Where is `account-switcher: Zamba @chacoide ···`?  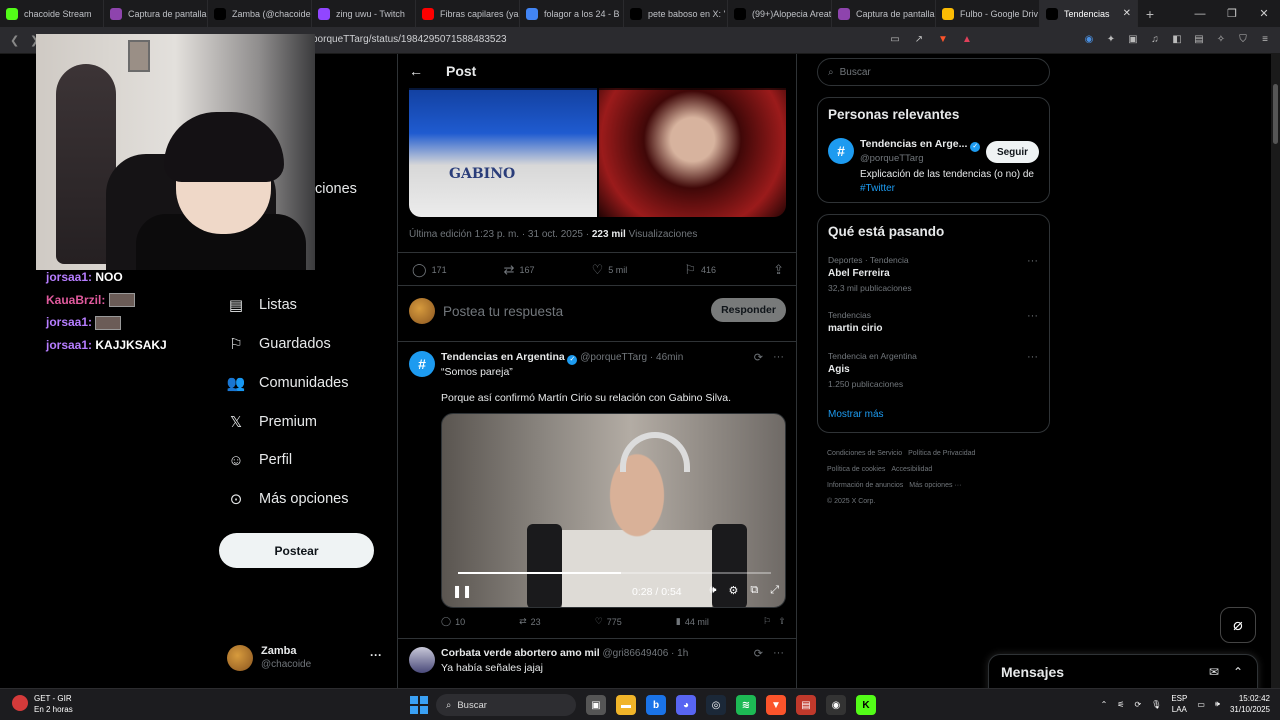
account-switcher: Zamba @chacoide ··· is located at coordinates (307, 660).